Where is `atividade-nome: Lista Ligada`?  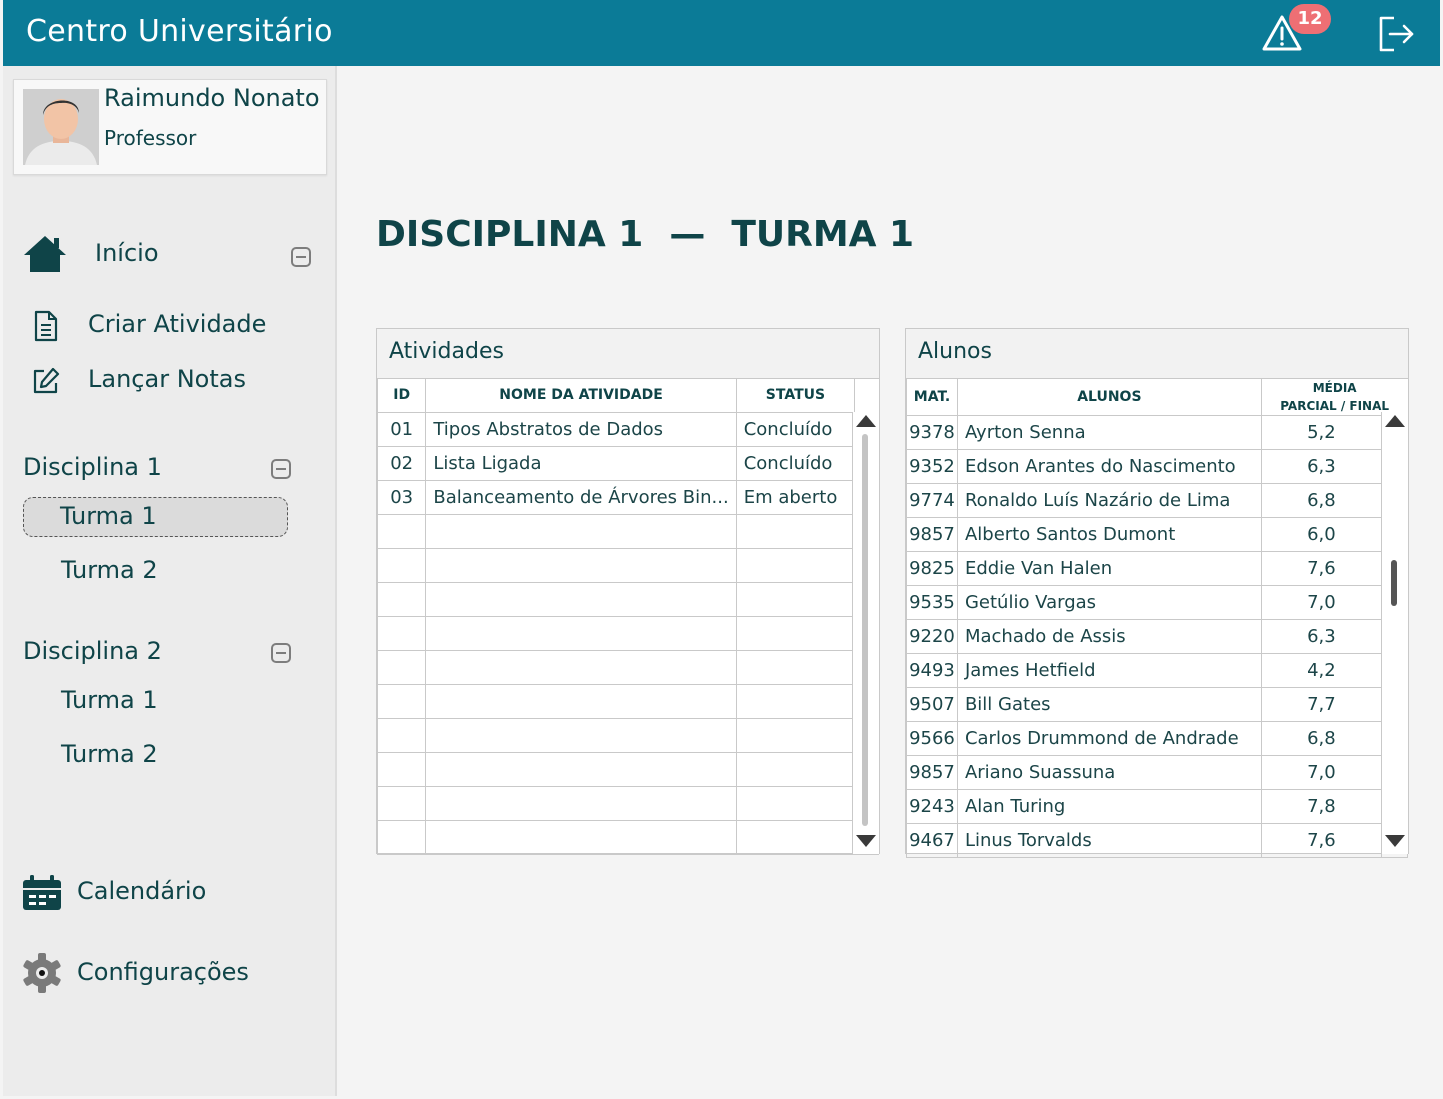 atividade-nome: Lista Ligada is located at coordinates (581, 463).